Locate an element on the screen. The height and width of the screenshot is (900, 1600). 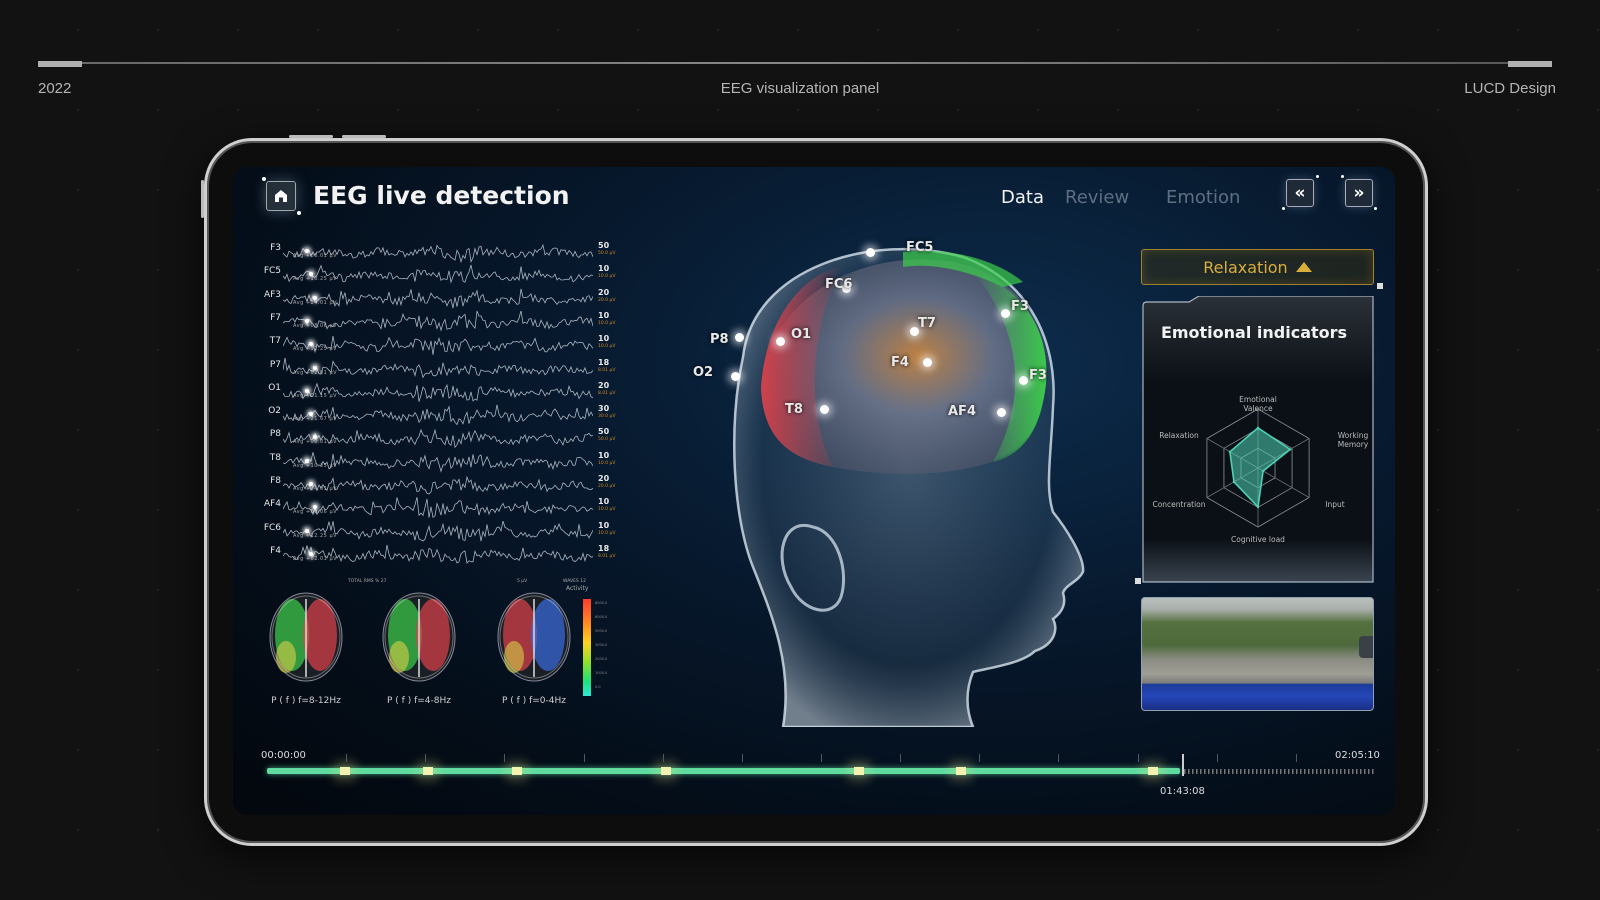
next-button: » is located at coordinates (1359, 193).